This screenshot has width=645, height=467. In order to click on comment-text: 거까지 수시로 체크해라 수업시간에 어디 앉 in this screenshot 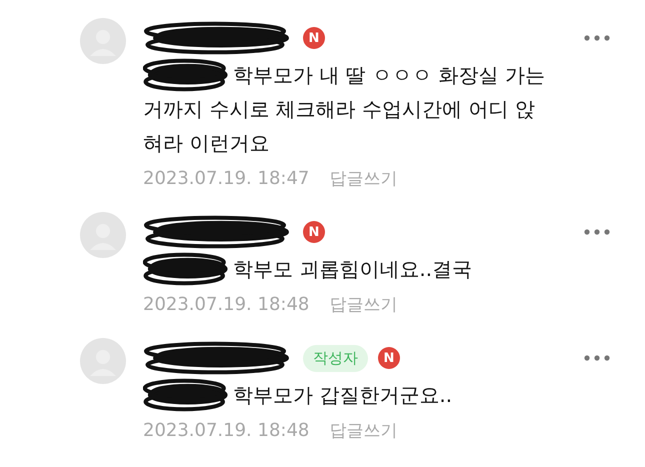, I will do `click(339, 109)`.